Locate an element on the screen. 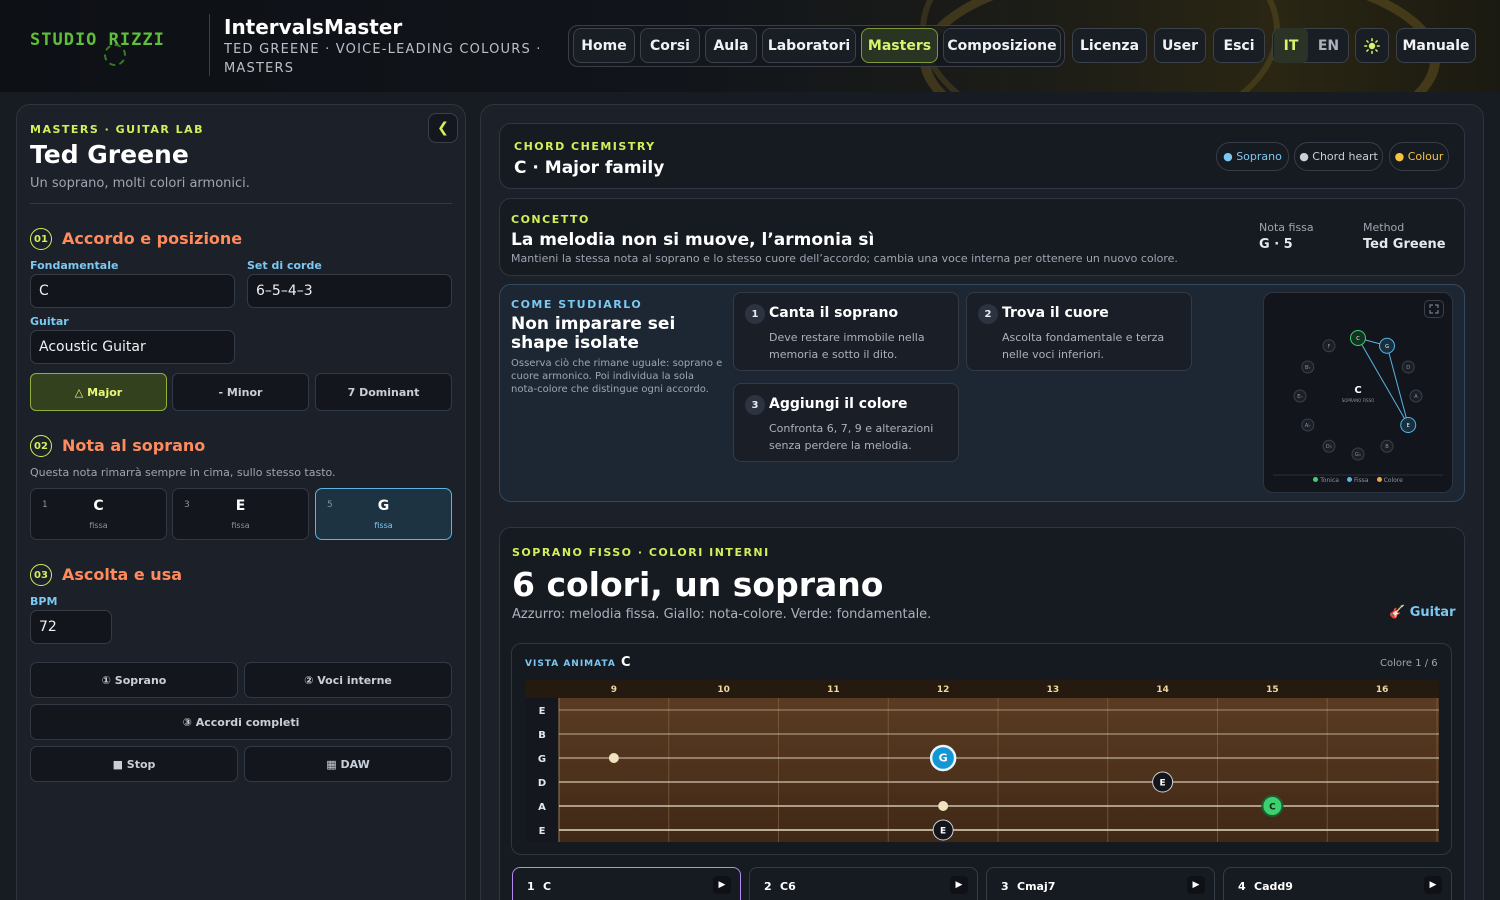 Image resolution: width=1500 pixels, height=900 pixels. pill-label: ● Colour is located at coordinates (1419, 156).